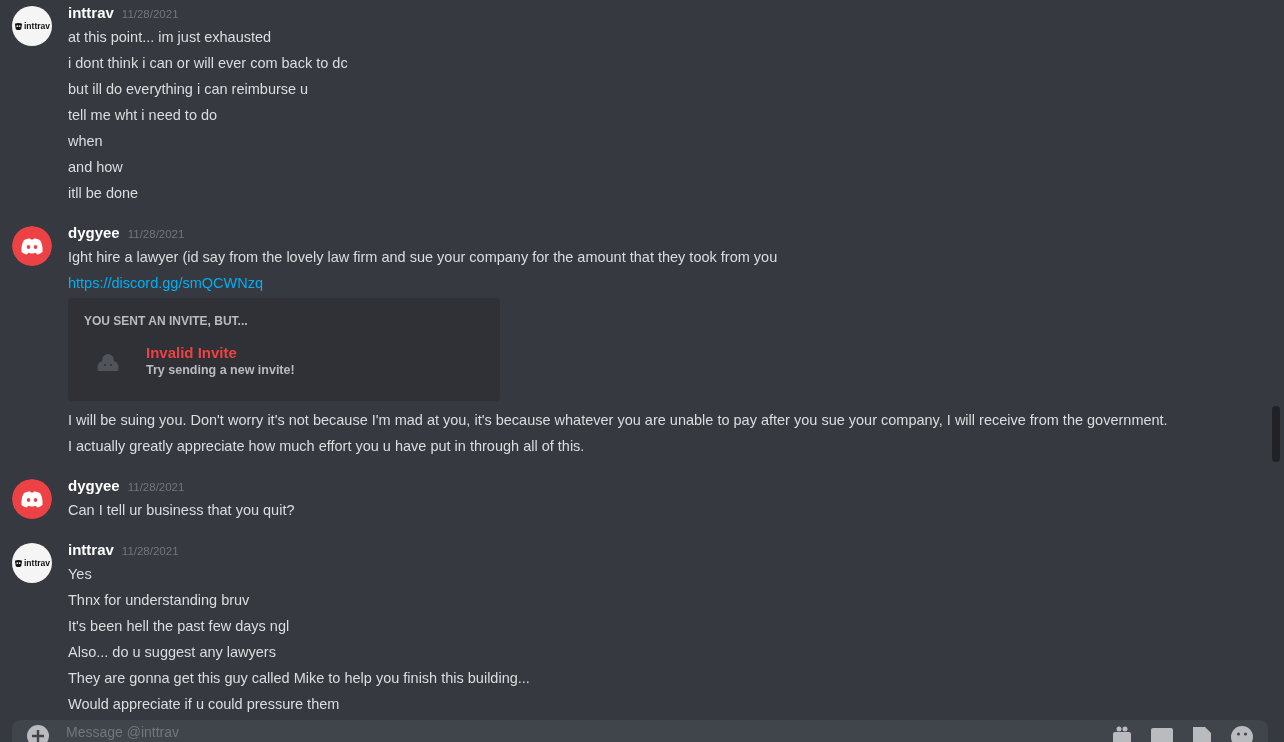 The height and width of the screenshot is (742, 1284). What do you see at coordinates (1276, 434) in the screenshot?
I see `scrollbar-thumb` at bounding box center [1276, 434].